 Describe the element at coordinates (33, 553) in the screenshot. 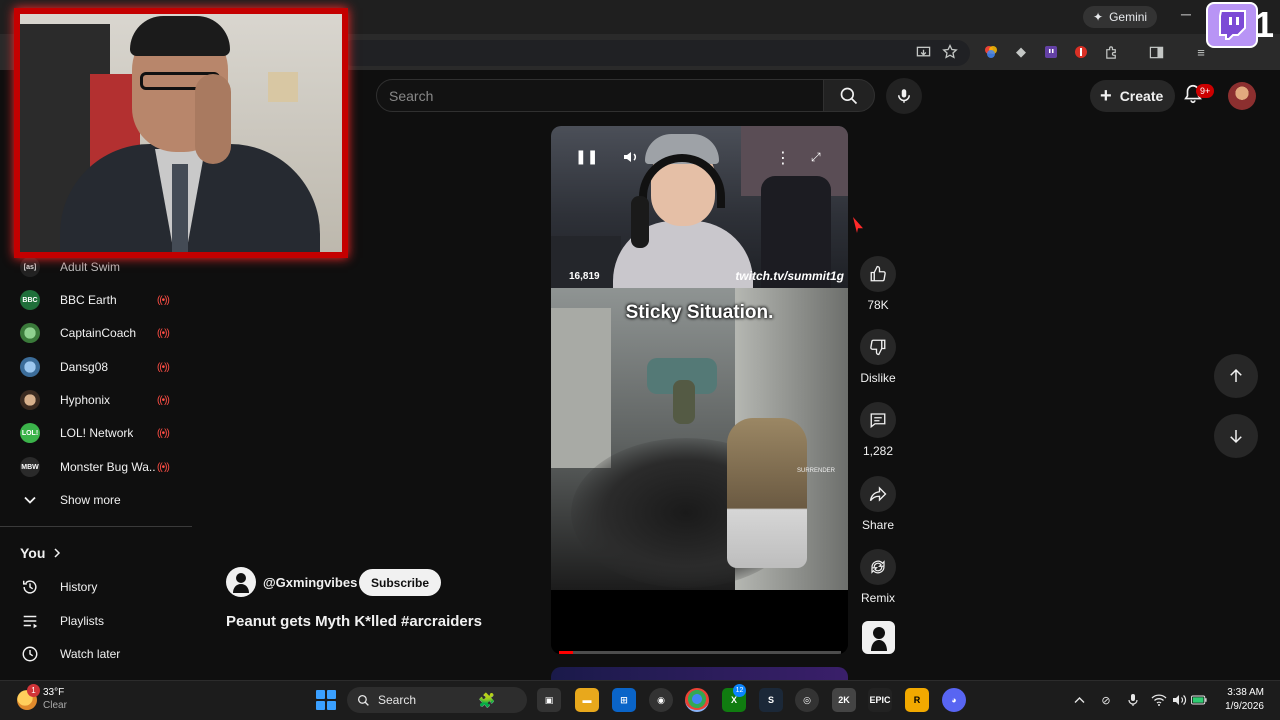

I see `you-heading: You` at that location.